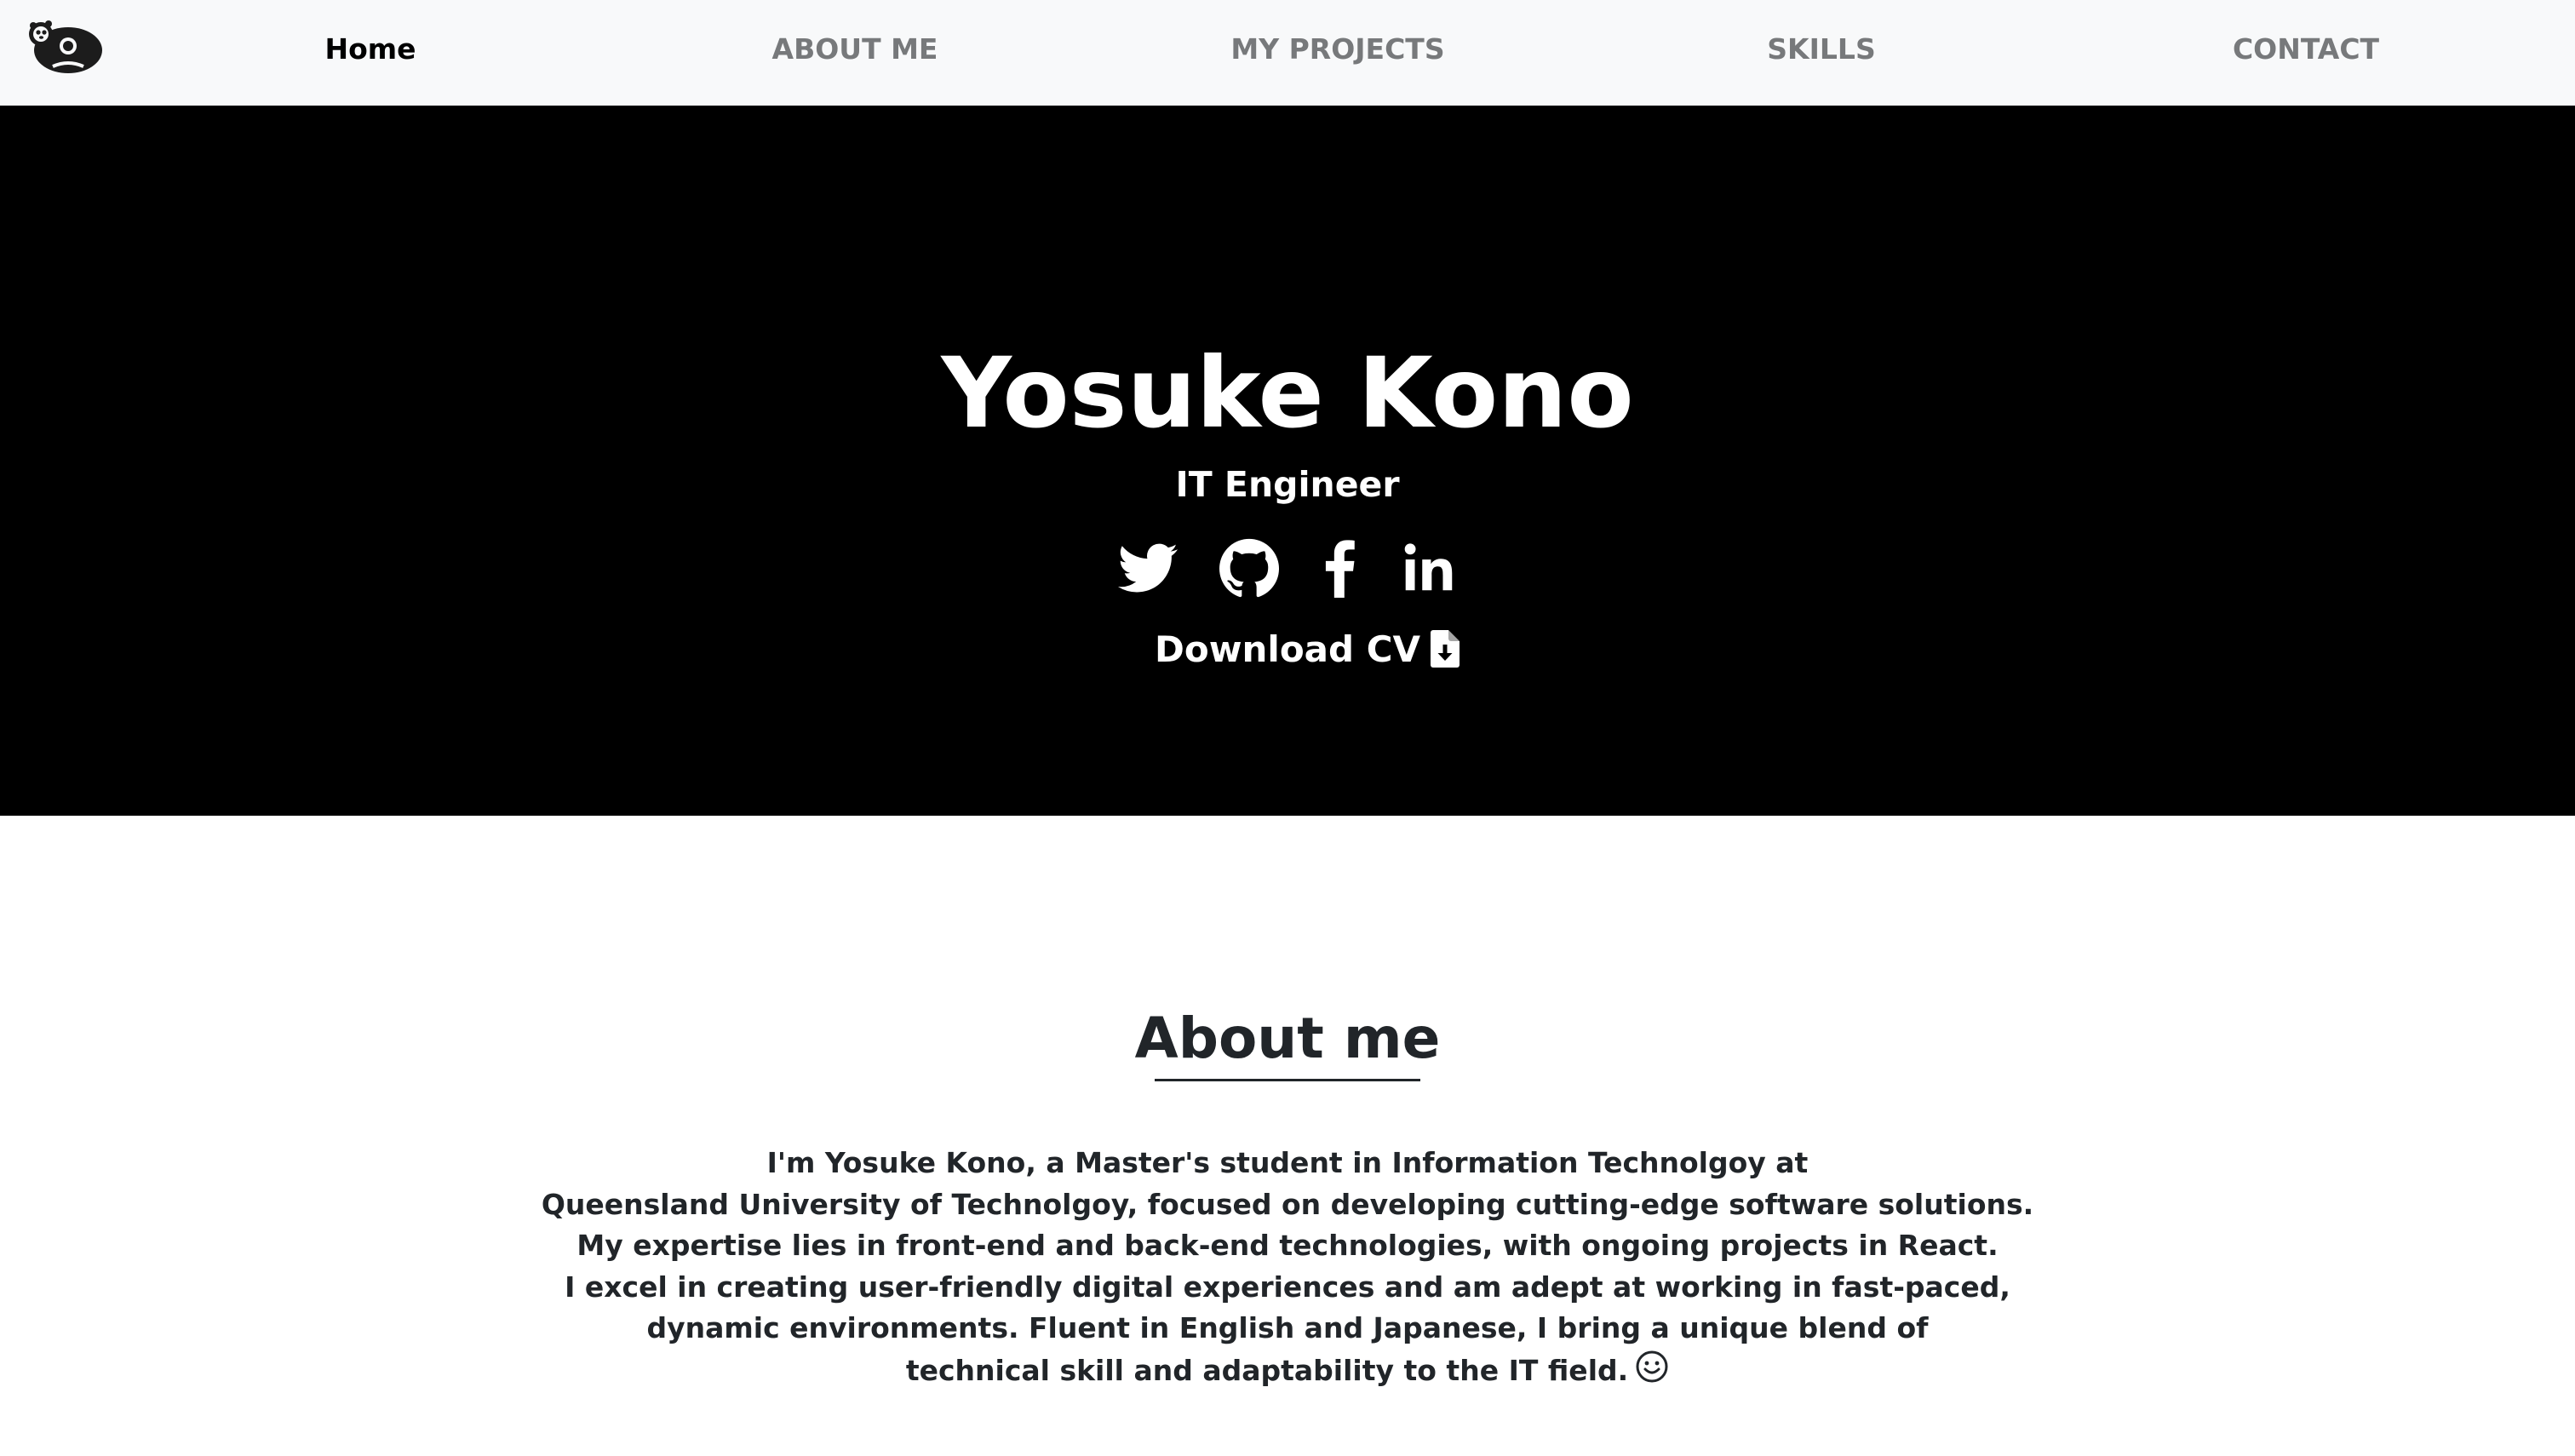 Image resolution: width=2575 pixels, height=1456 pixels. Describe the element at coordinates (1288, 649) in the screenshot. I see `download-cv-label: Download CV` at that location.